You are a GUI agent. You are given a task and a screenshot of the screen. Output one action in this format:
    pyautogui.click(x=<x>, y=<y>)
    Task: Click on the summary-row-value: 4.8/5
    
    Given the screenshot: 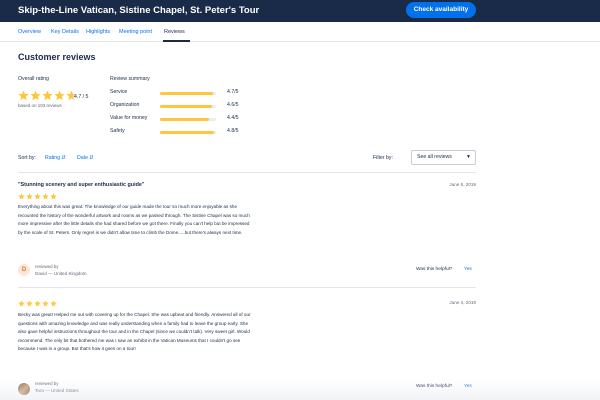 What is the action you would take?
    pyautogui.click(x=233, y=131)
    